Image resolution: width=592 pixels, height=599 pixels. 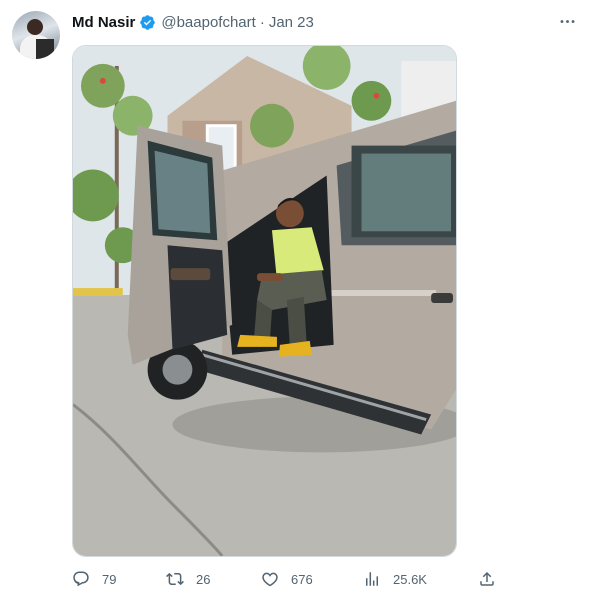 I want to click on author-name: Md Nasir, so click(x=103, y=22).